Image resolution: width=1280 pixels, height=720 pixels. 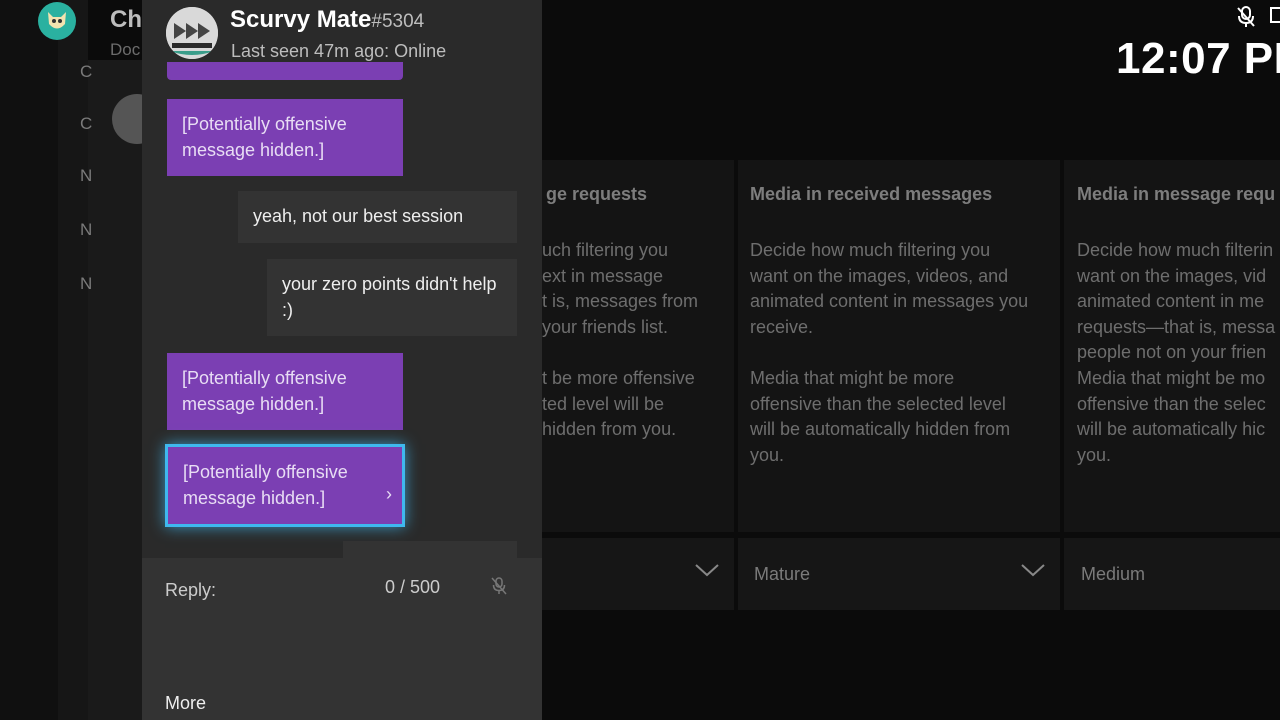 What do you see at coordinates (73, 360) in the screenshot?
I see `background-panel` at bounding box center [73, 360].